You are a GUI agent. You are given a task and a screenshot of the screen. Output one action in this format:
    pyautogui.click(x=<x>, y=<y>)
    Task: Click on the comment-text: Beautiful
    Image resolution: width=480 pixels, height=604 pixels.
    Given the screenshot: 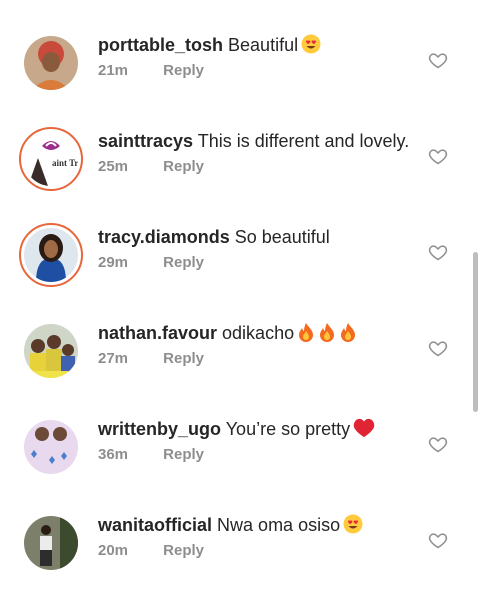 What is the action you would take?
    pyautogui.click(x=263, y=45)
    